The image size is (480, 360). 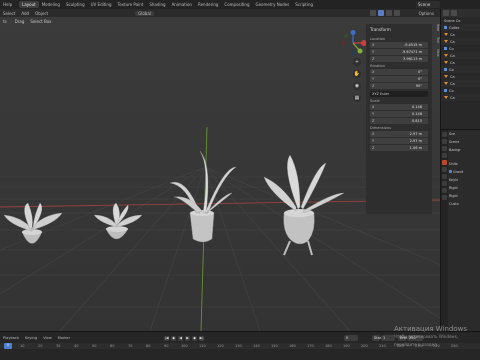 What do you see at coordinates (444, 176) in the screenshot?
I see `object-tab-icon` at bounding box center [444, 176].